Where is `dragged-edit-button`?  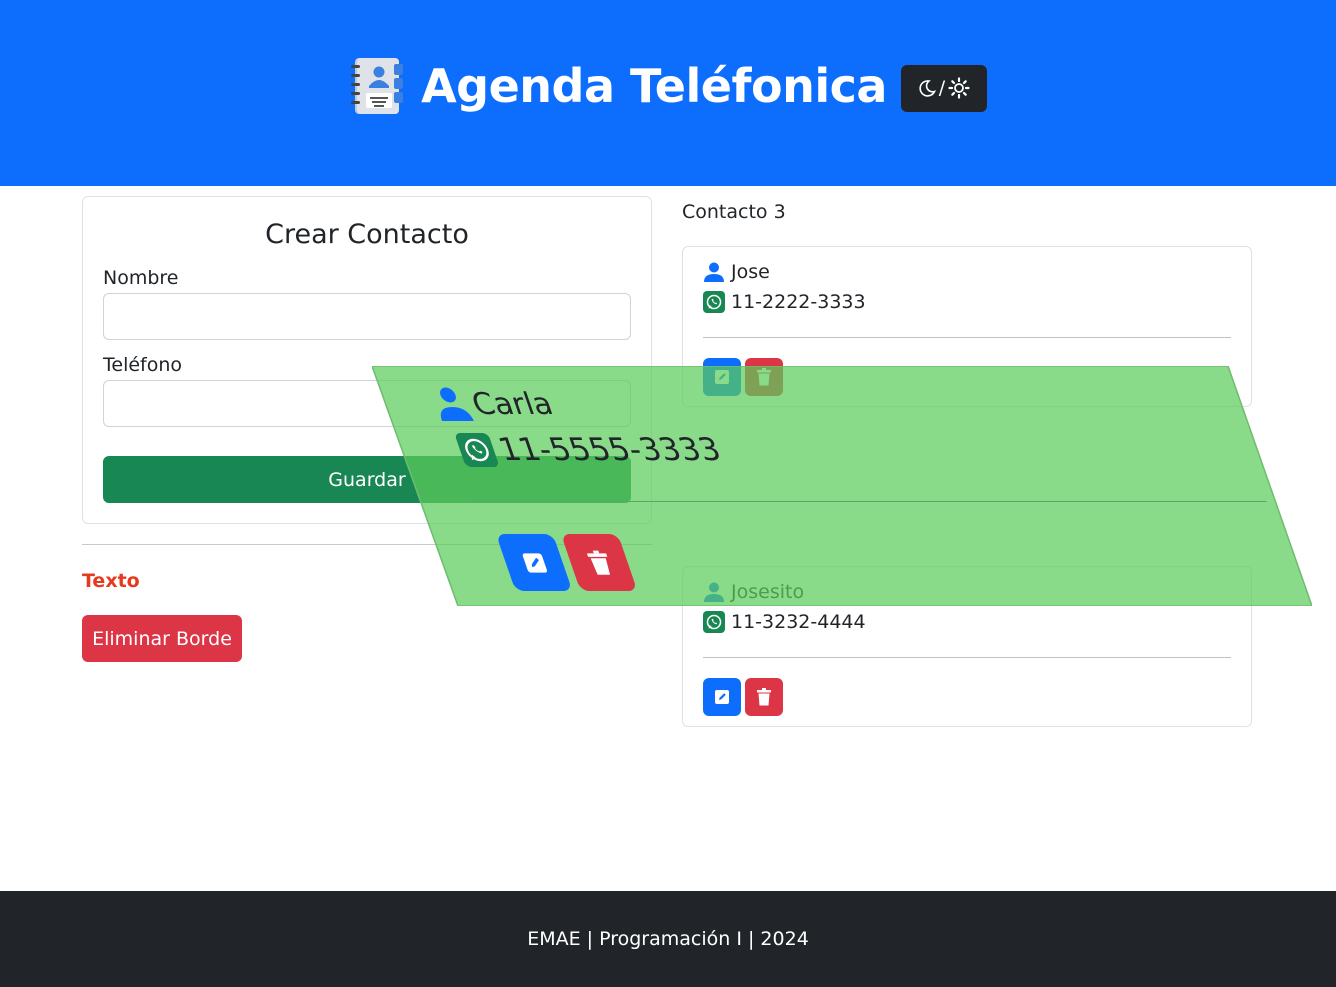
dragged-edit-button is located at coordinates (534, 562).